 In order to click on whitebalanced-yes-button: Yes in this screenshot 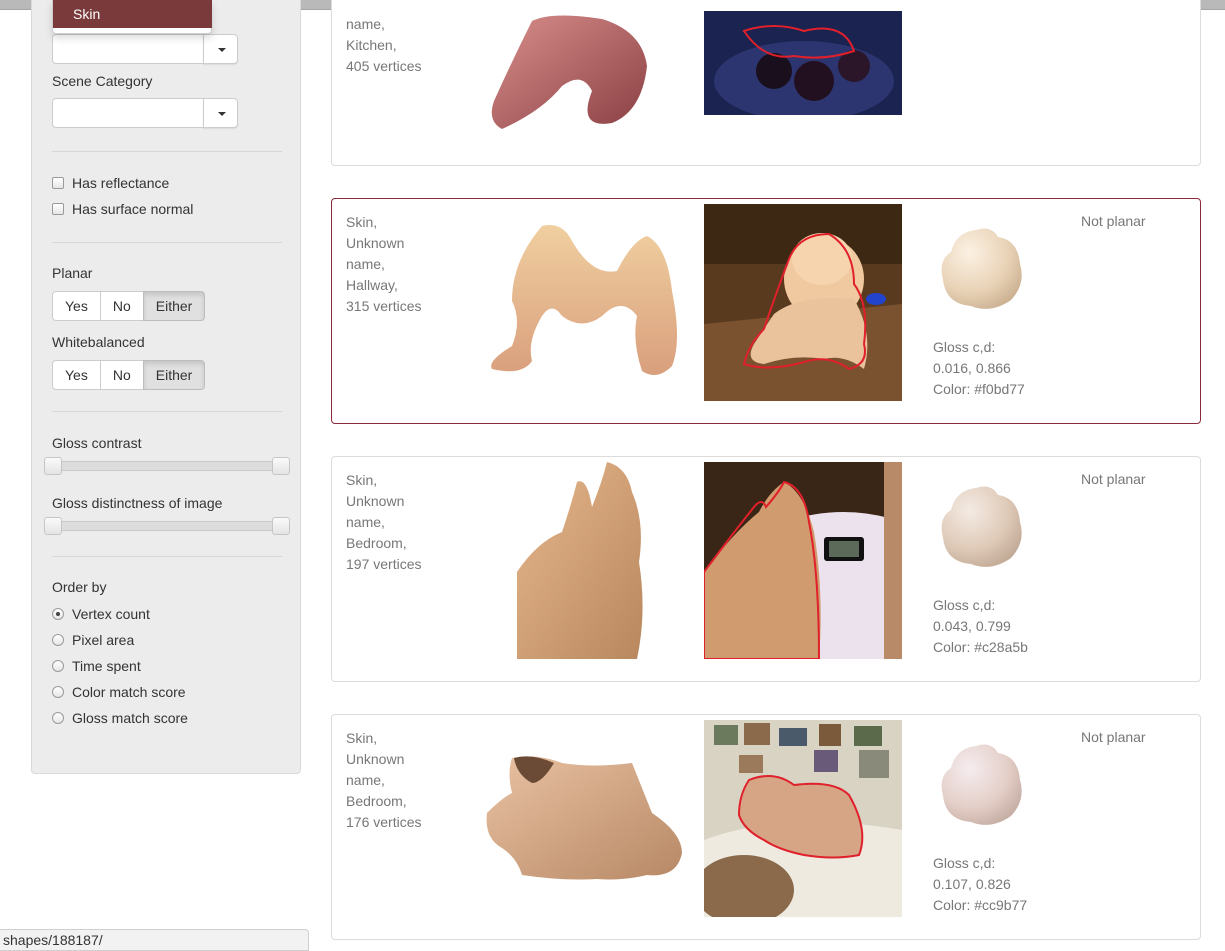, I will do `click(76, 375)`.